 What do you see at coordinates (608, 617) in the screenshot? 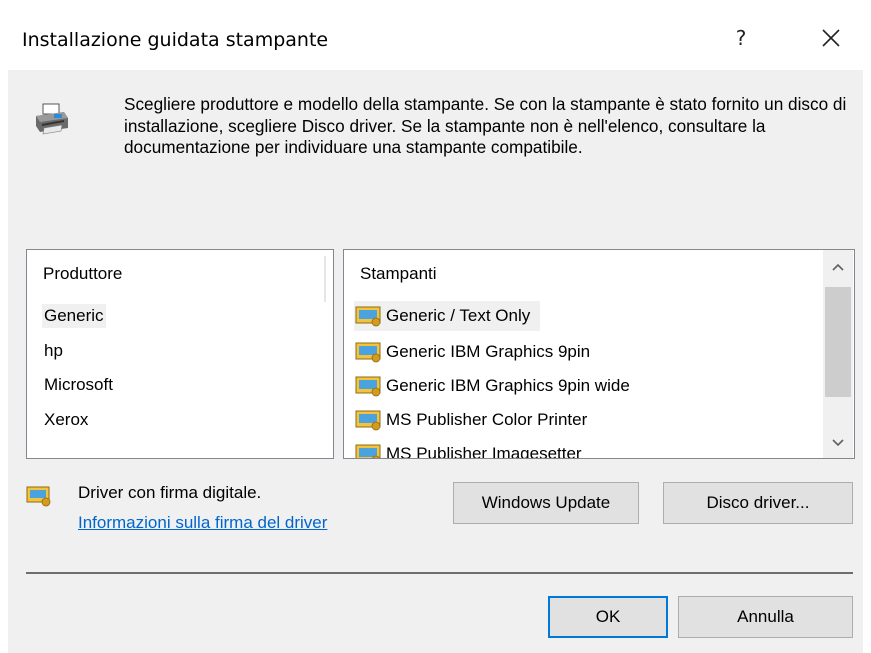
I see `ok-button: OK` at bounding box center [608, 617].